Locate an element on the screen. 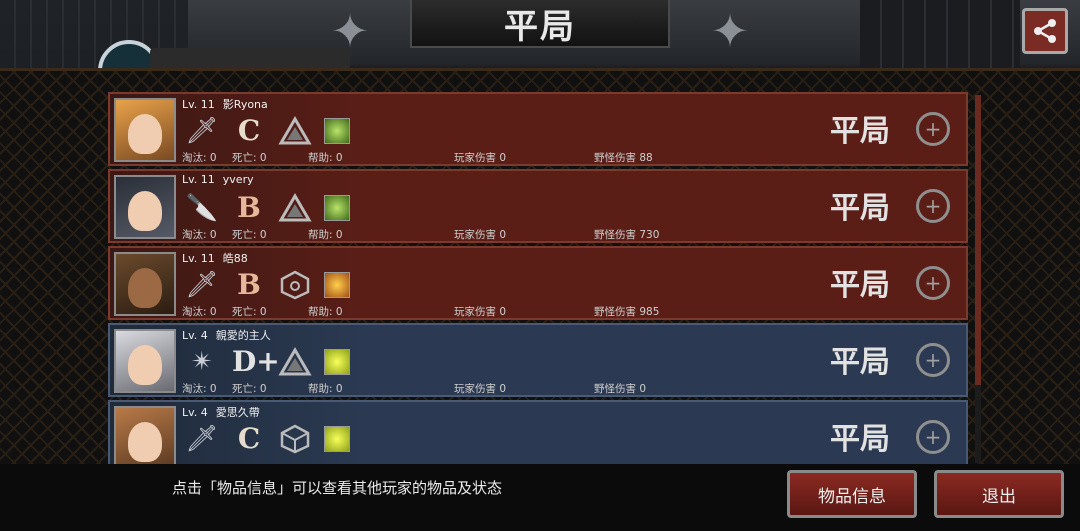  player-stats: 淘汰: 0 死亡: 0 帮助: 0 玩家伤害 0 野怪伤害 730 is located at coordinates (462, 234).